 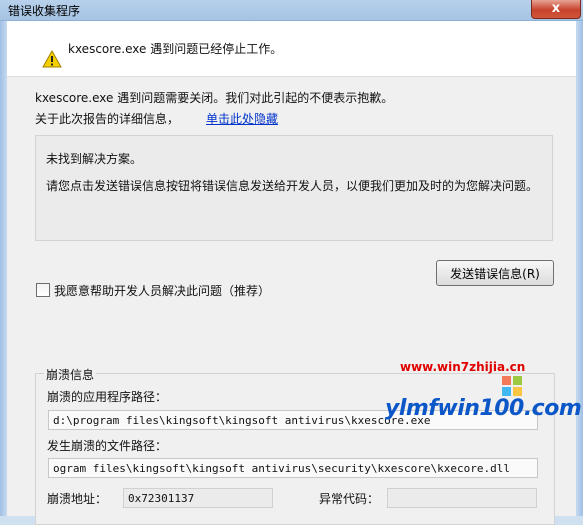 I want to click on watermark-site: ylmfwin100.com, so click(x=483, y=408).